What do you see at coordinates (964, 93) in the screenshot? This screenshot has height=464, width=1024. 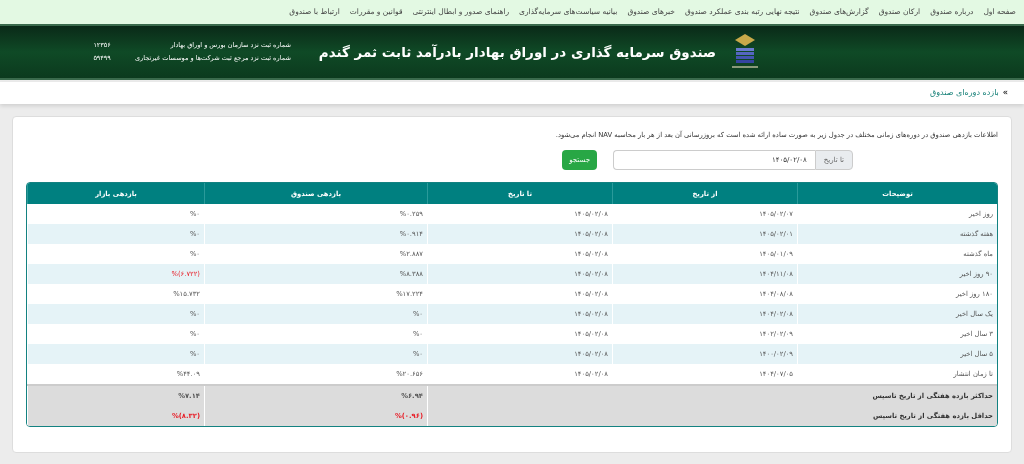 I see `breadcrumb-title: بازده دوره‌ای صندوق` at bounding box center [964, 93].